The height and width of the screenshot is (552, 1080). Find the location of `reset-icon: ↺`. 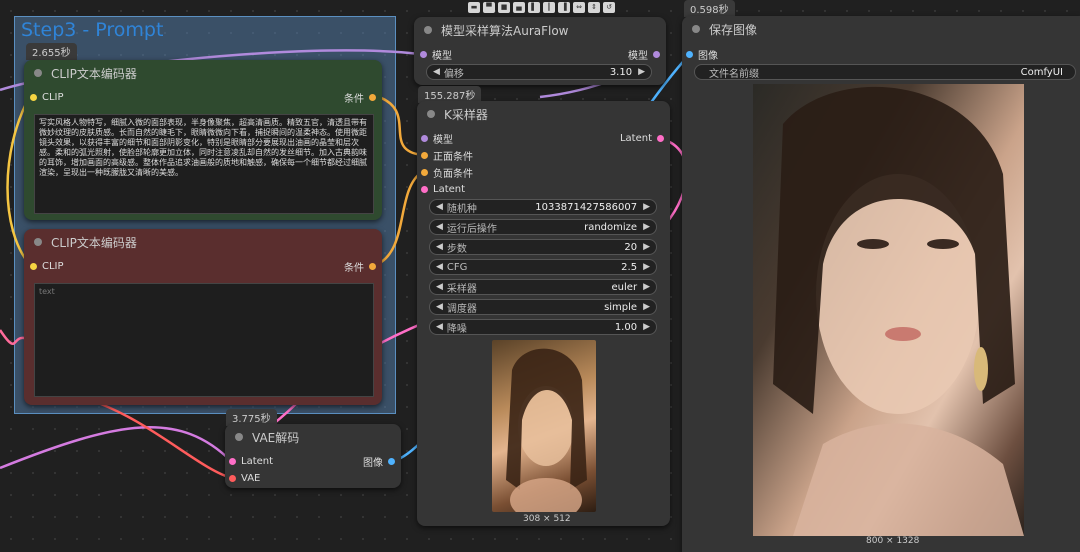

reset-icon: ↺ is located at coordinates (609, 7).